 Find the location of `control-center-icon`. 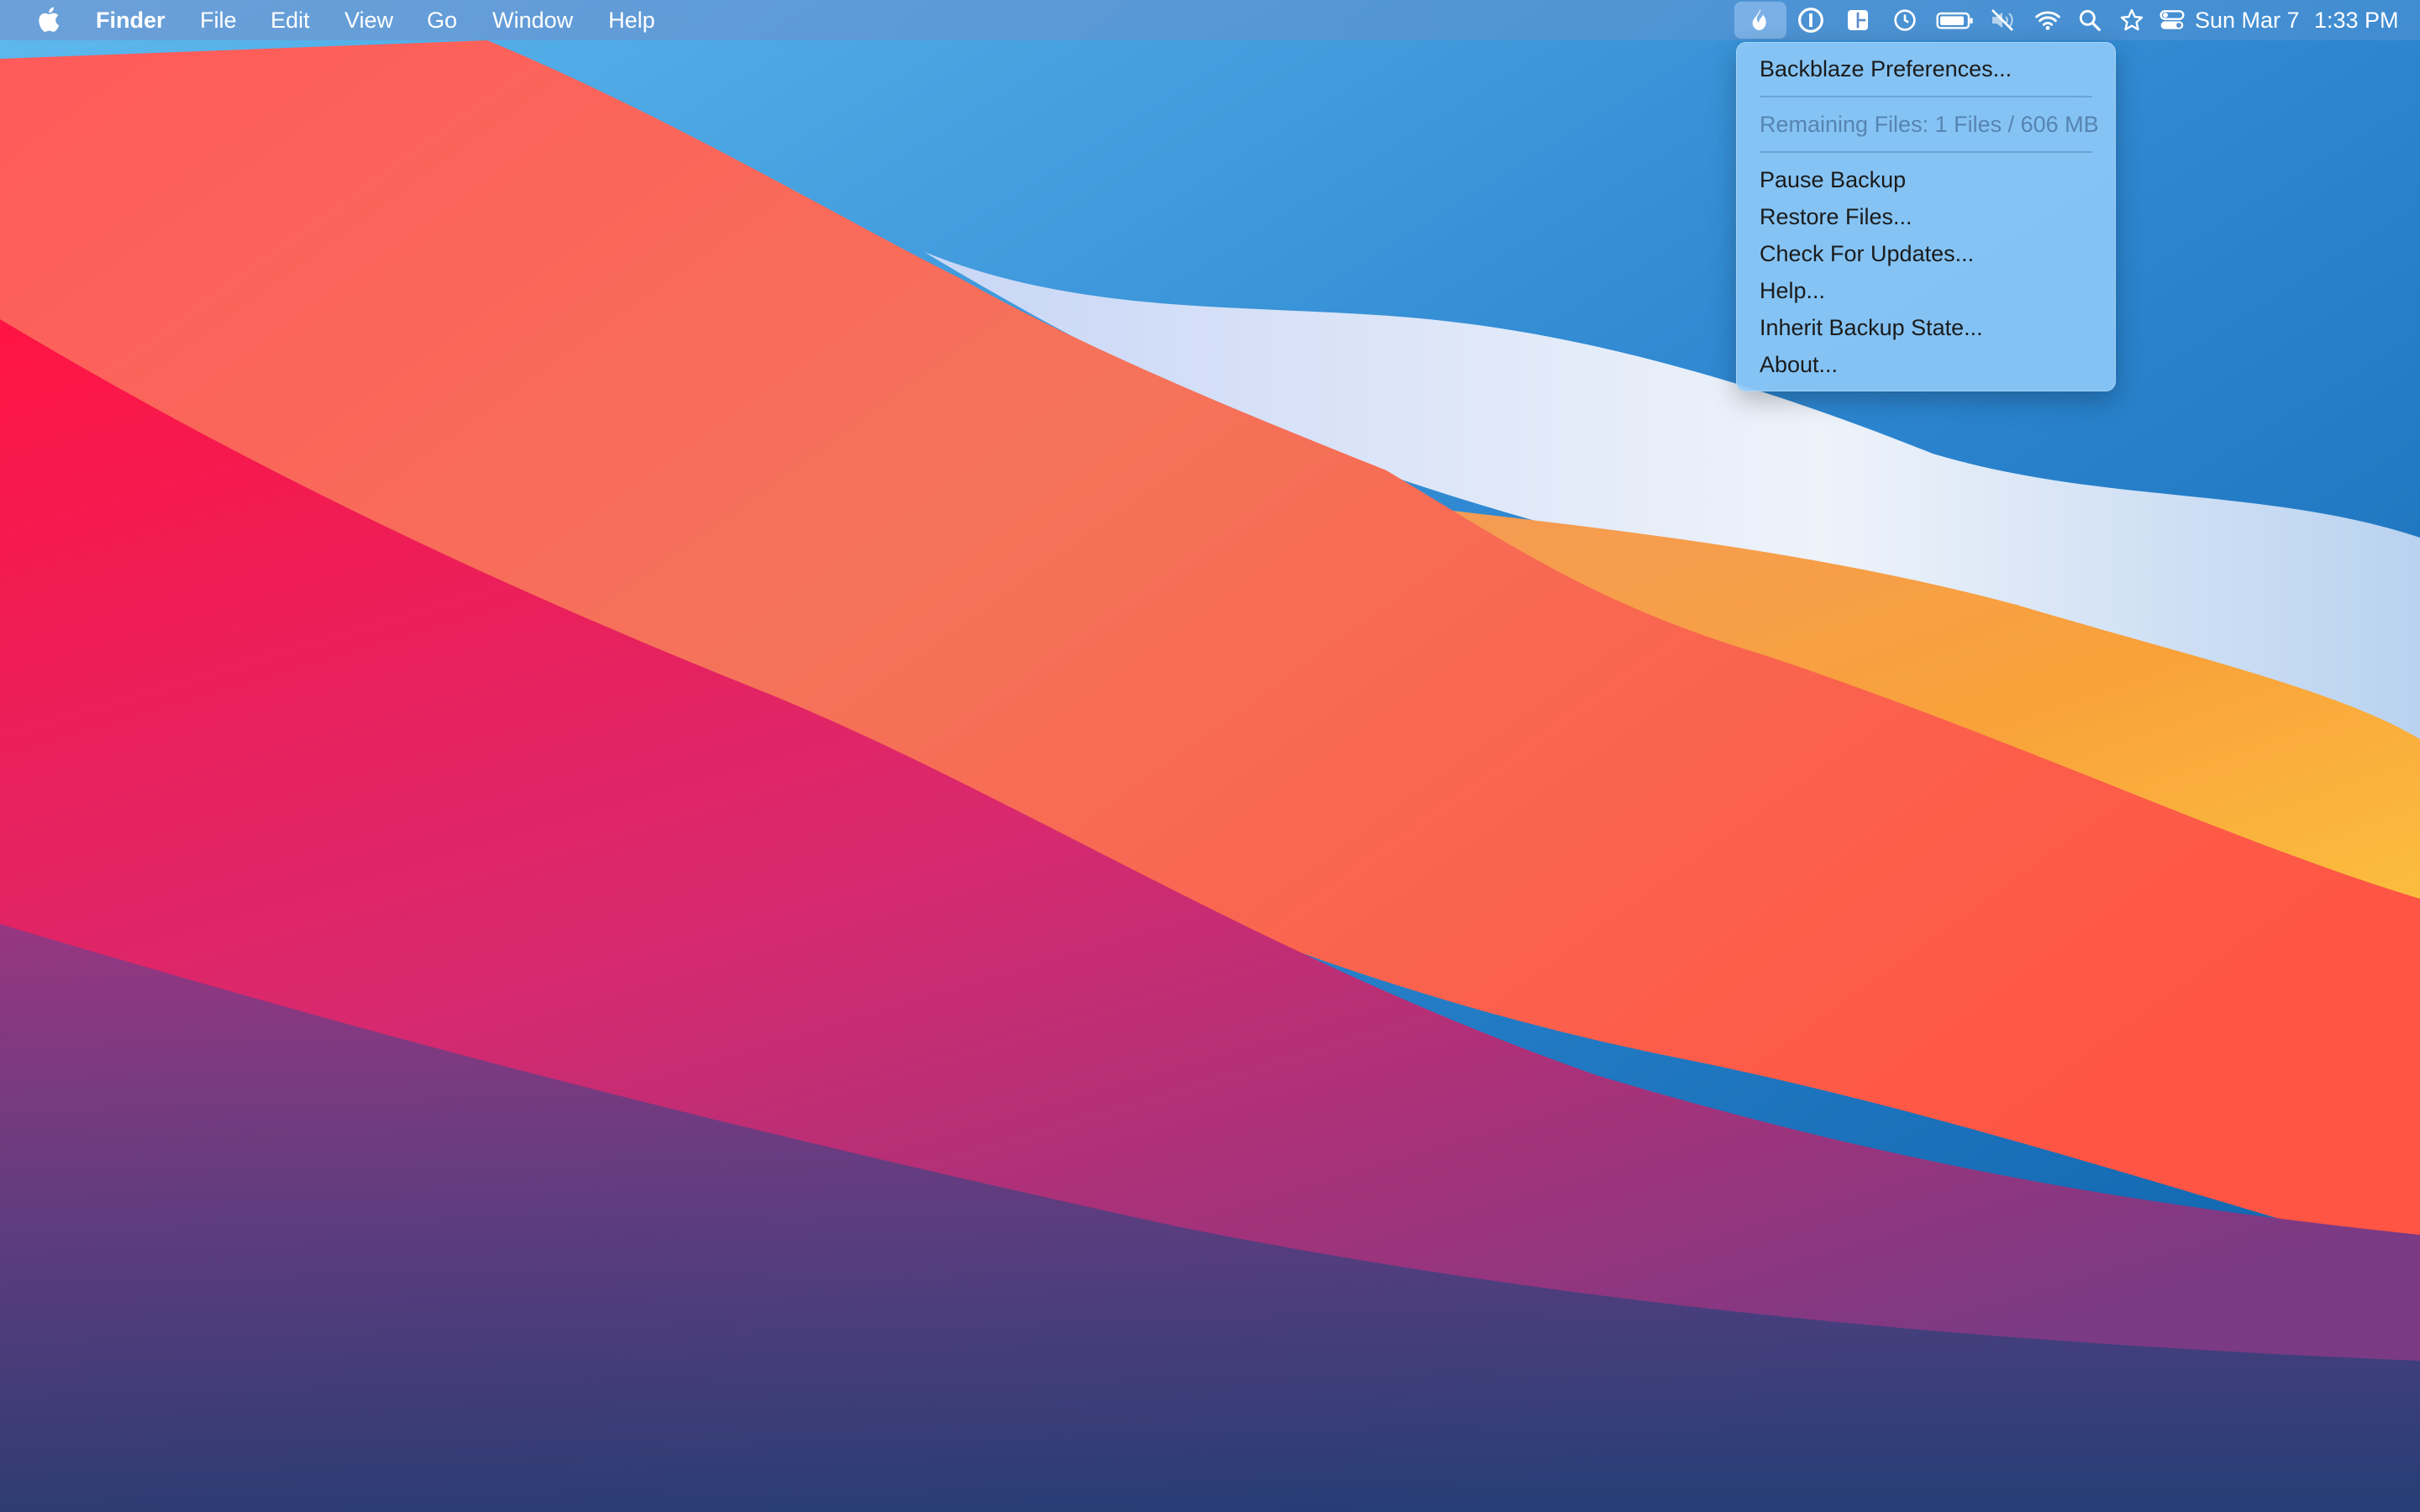

control-center-icon is located at coordinates (2172, 20).